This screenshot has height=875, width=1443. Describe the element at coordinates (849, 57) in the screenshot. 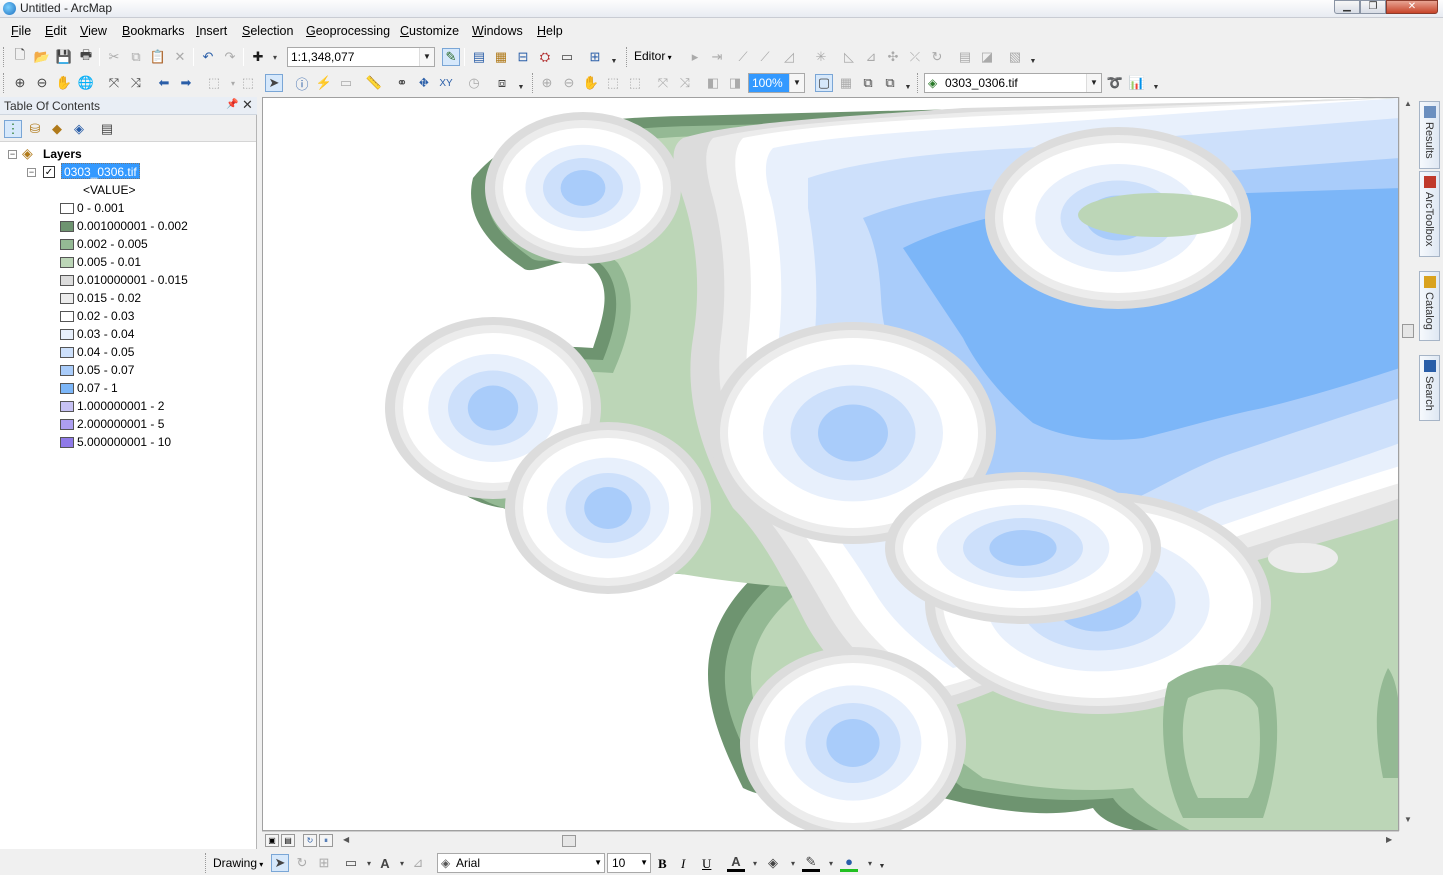

I see `edit-vertices-icon: ◺` at that location.